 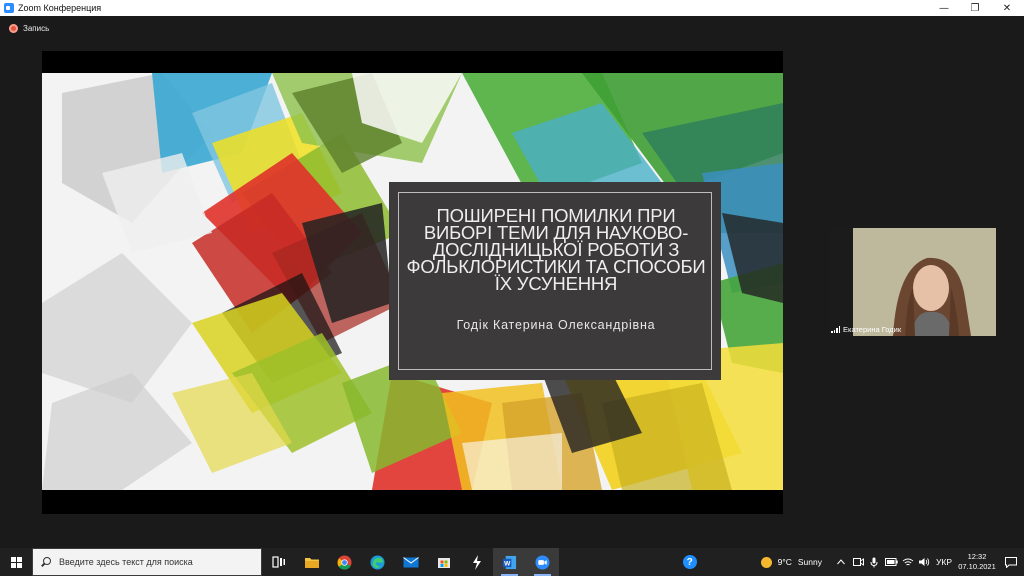 What do you see at coordinates (60, 8) in the screenshot?
I see `window-title: Zoom Конференция` at bounding box center [60, 8].